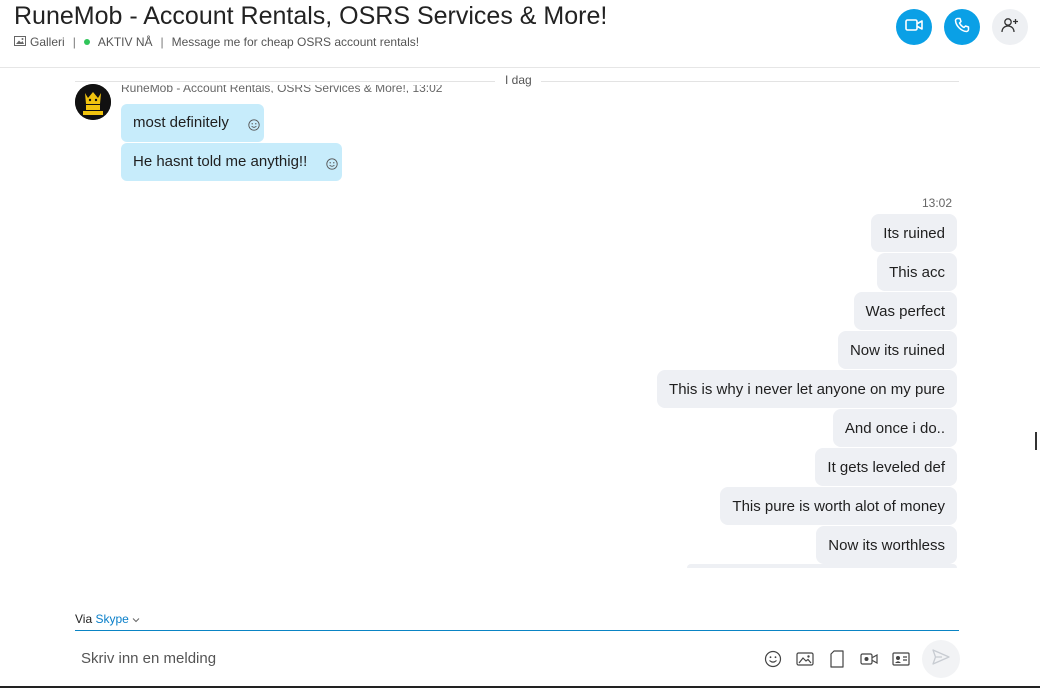 The image size is (1040, 688). What do you see at coordinates (47, 42) in the screenshot?
I see `gallery-link: Galleri` at bounding box center [47, 42].